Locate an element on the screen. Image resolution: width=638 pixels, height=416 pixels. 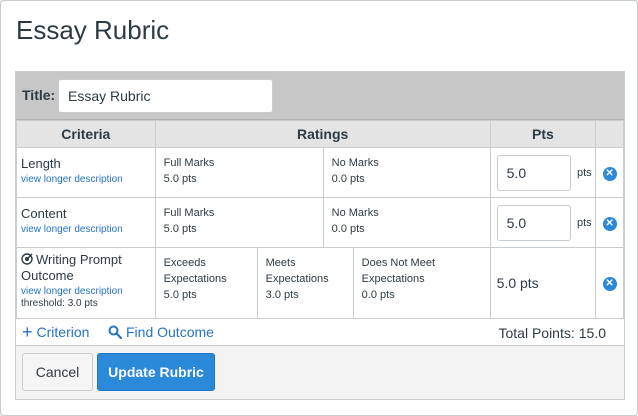
find-outcome-button: Find Outcome is located at coordinates (161, 332).